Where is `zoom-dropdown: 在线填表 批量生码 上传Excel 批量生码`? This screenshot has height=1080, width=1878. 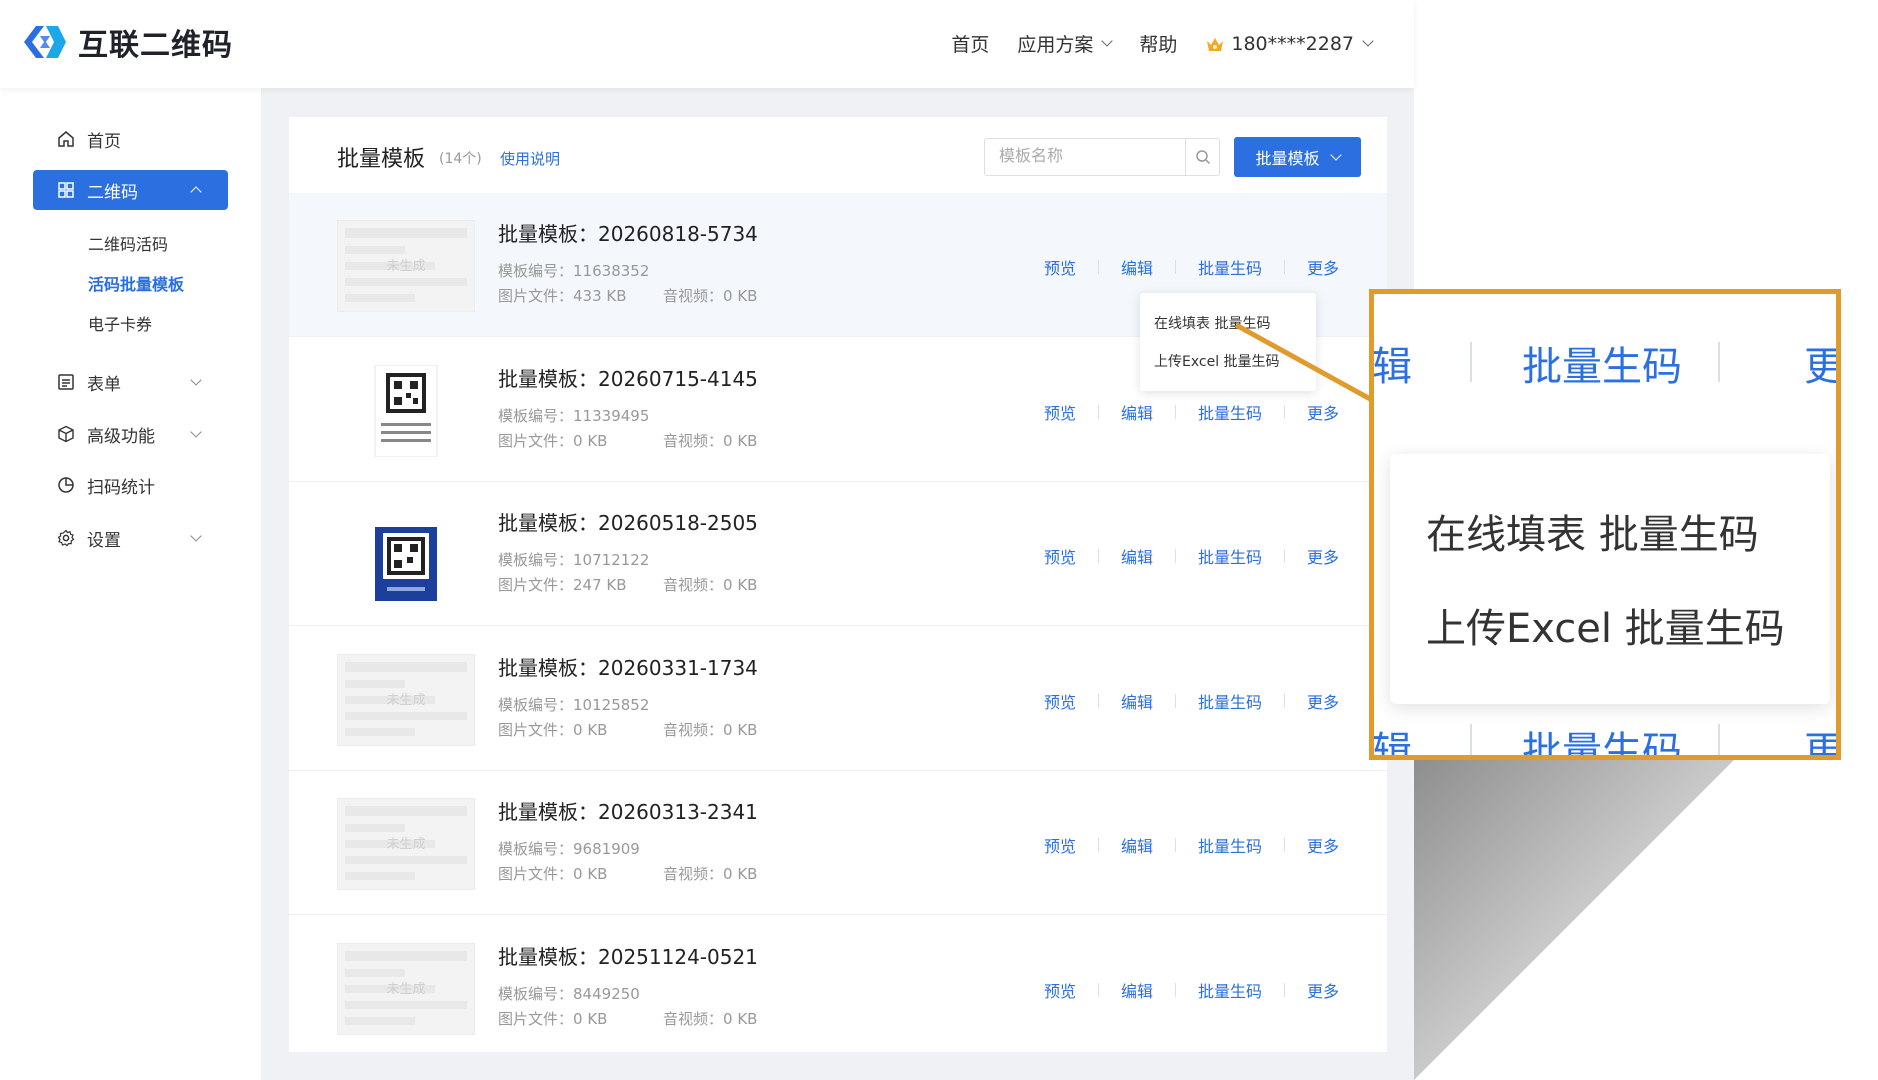 zoom-dropdown: 在线填表 批量生码 上传Excel 批量生码 is located at coordinates (1610, 579).